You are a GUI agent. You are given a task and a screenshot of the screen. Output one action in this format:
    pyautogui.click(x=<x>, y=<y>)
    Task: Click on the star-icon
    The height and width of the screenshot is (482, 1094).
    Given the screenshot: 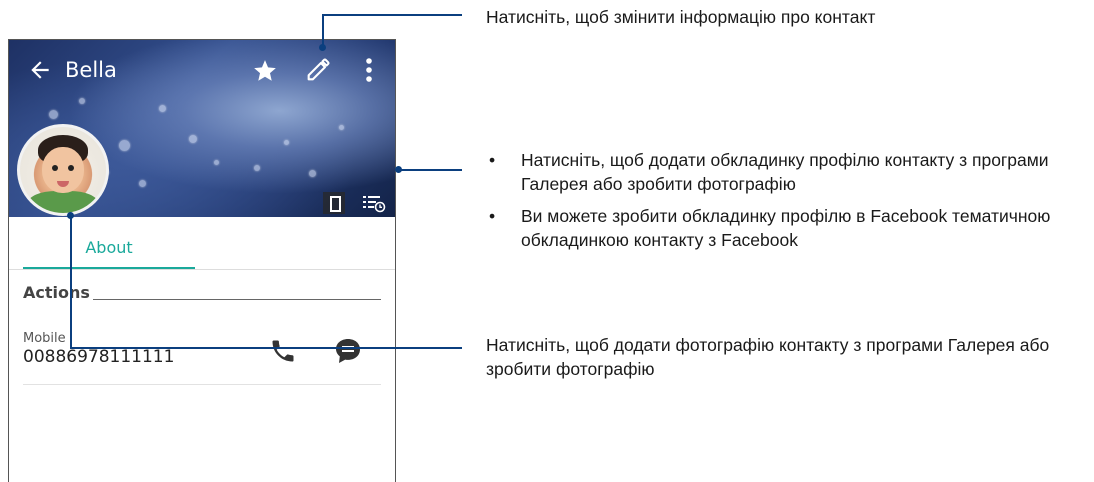 What is the action you would take?
    pyautogui.click(x=265, y=71)
    